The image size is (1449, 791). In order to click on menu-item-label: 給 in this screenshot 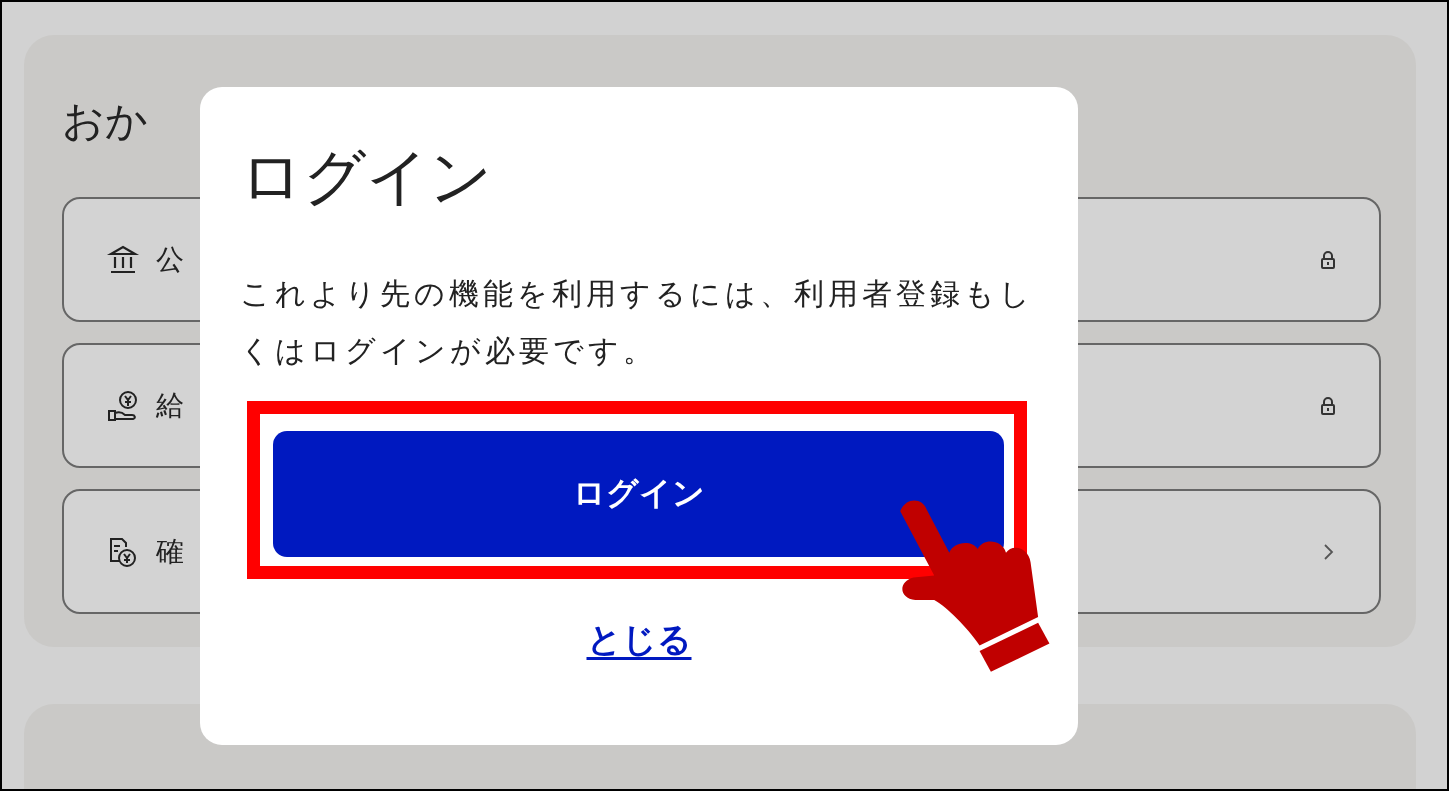, I will do `click(170, 405)`.